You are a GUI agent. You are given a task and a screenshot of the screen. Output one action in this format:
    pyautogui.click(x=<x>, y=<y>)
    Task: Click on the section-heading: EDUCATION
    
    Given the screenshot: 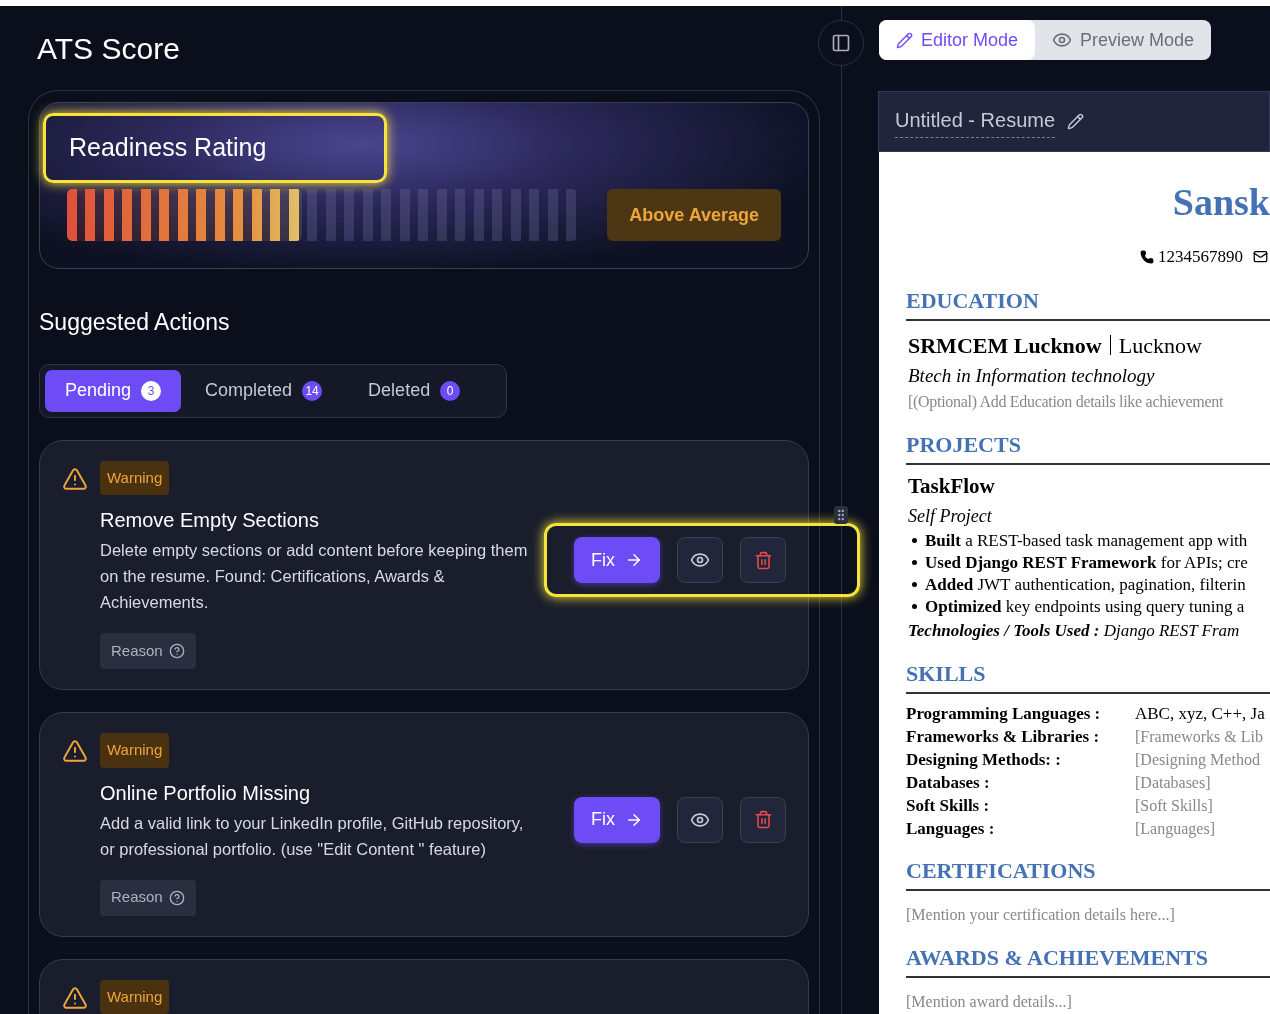 What is the action you would take?
    pyautogui.click(x=972, y=300)
    